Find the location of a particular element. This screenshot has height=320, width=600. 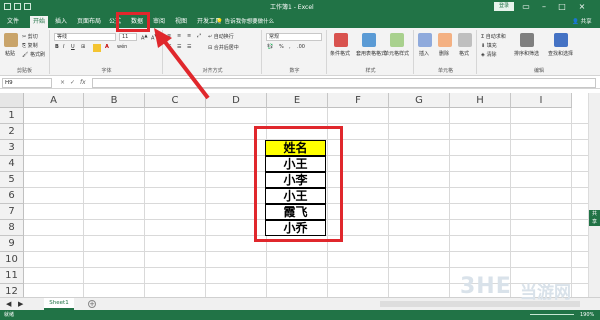

row-header: 12 is located at coordinates (12, 290).